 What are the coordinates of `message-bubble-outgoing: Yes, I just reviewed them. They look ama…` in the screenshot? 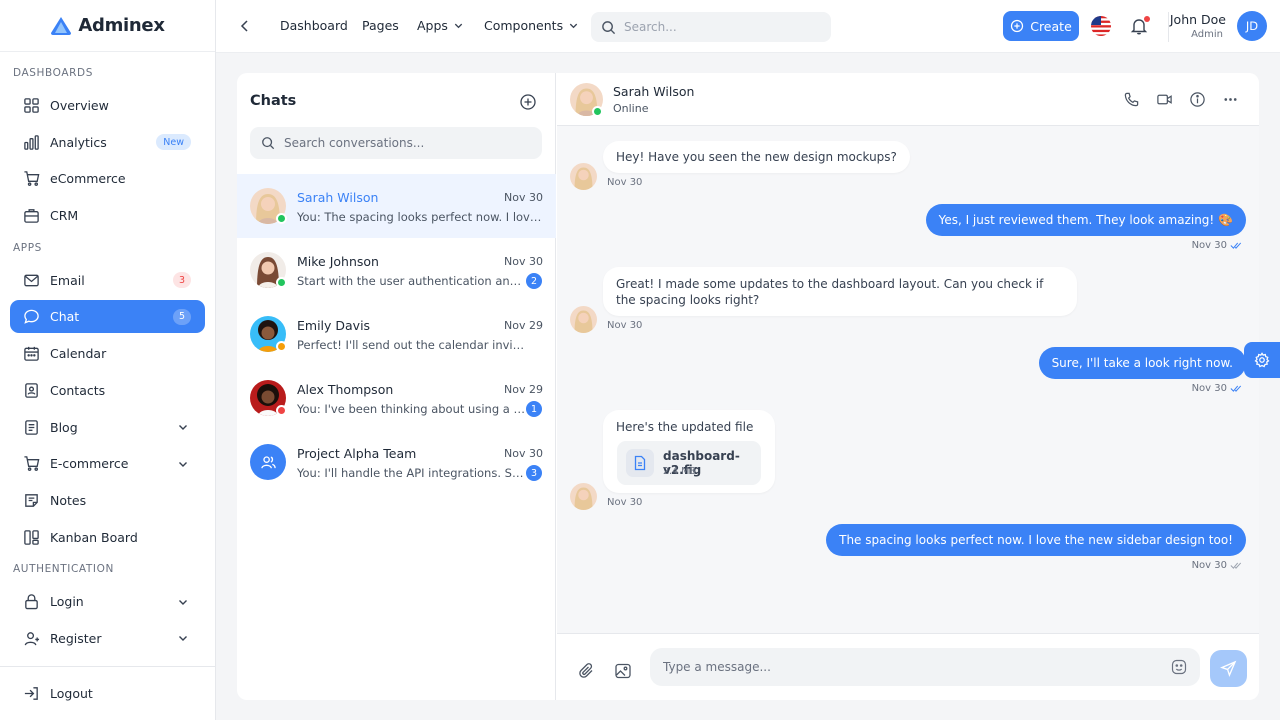 It's located at (1085, 220).